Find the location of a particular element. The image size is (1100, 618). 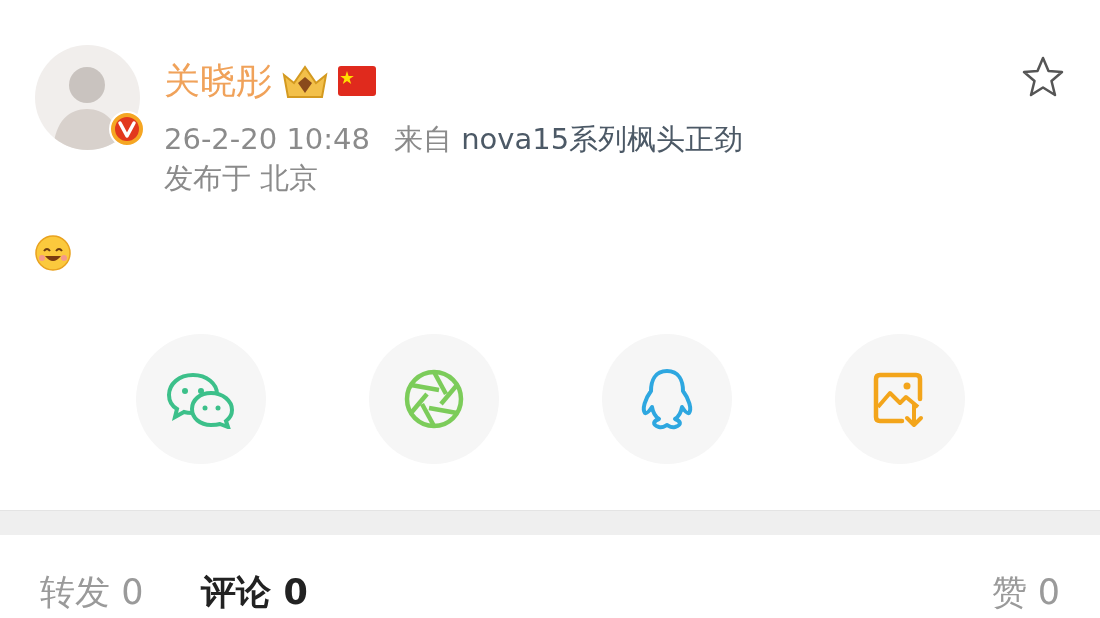

tab: 评论 0 is located at coordinates (254, 592).